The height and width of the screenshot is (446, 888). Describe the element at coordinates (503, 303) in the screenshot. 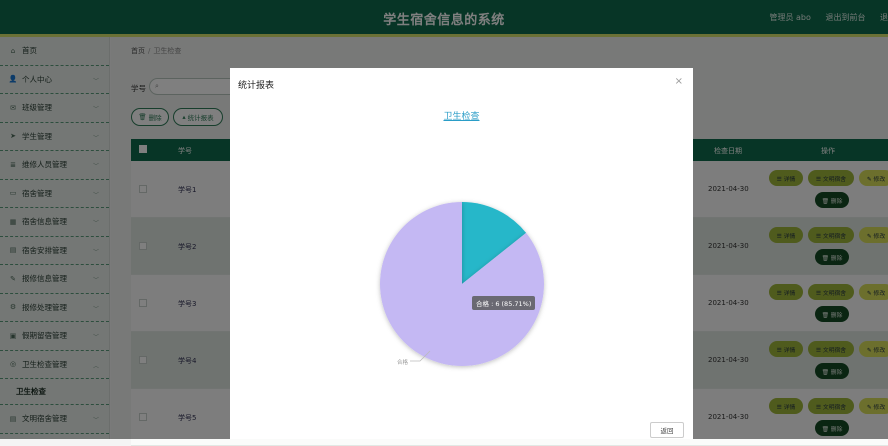

I see `chart-tooltip: 合格 : 6 (85.71%)` at that location.